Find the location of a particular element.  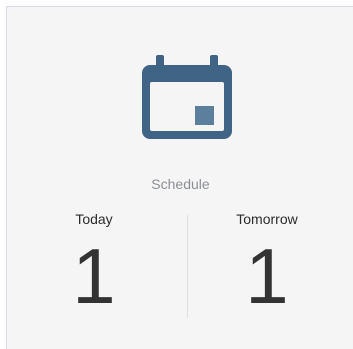

tomorrow-column: Tomorrow 1 is located at coordinates (266, 263).